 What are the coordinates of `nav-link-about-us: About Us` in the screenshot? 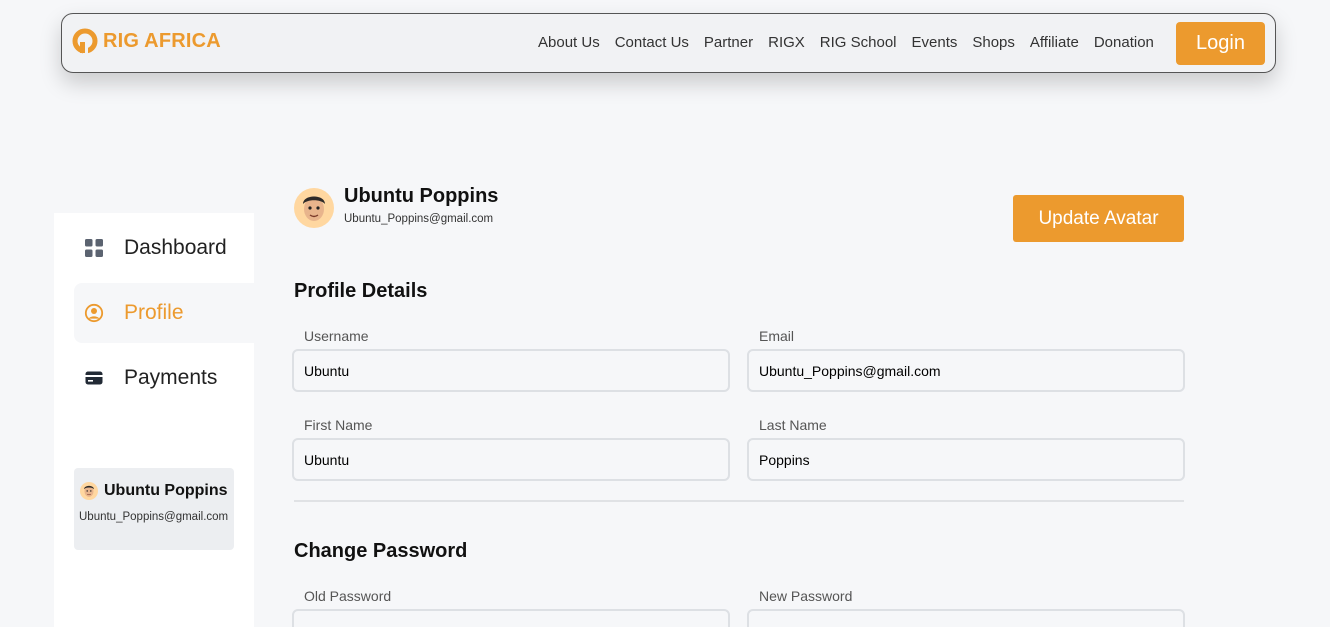 It's located at (569, 42).